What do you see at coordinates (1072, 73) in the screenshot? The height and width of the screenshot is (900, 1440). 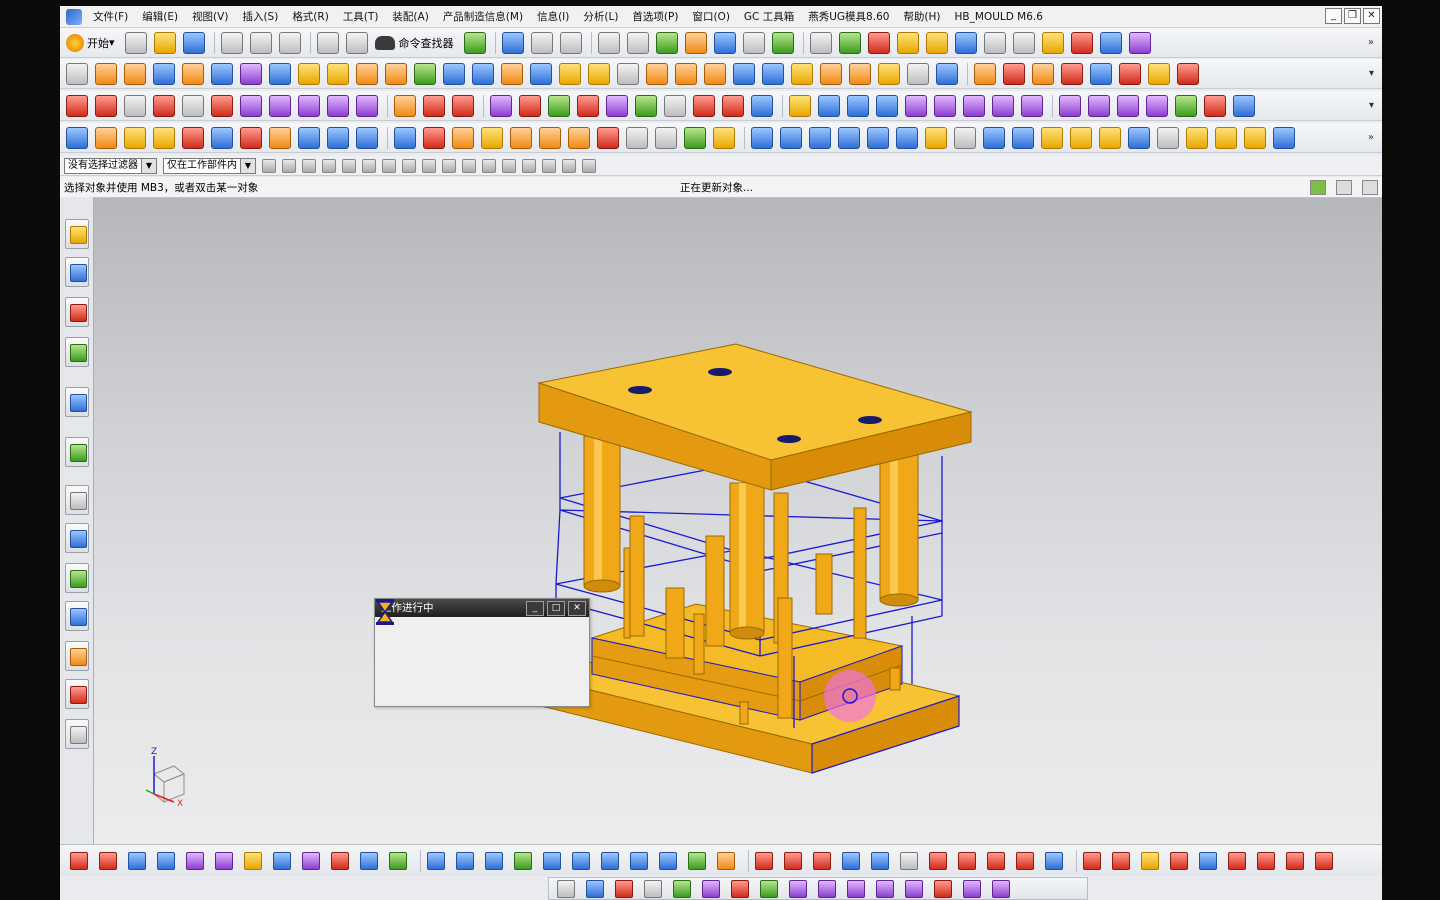 I see `ejector-pin-icon` at bounding box center [1072, 73].